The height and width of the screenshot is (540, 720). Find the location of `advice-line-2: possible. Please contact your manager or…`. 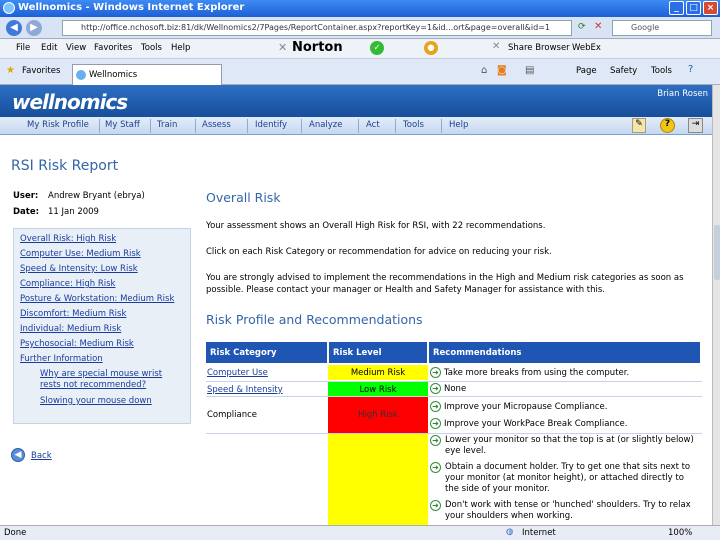

advice-line-2: possible. Please contact your manager or… is located at coordinates (406, 290).